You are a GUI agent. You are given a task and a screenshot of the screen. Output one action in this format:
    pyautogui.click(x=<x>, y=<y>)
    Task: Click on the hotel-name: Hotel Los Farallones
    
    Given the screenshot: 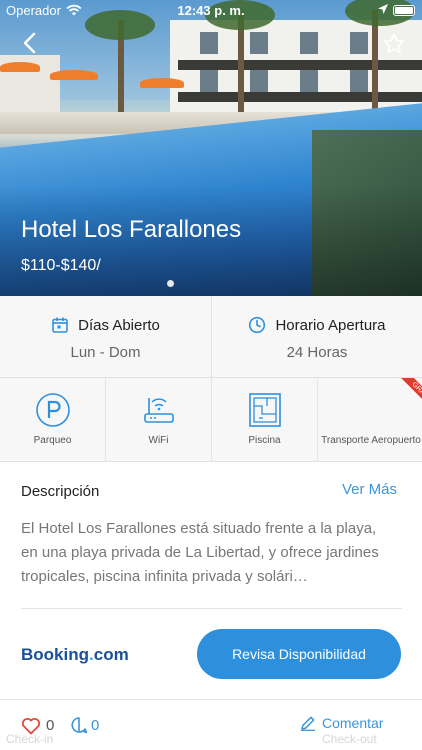 What is the action you would take?
    pyautogui.click(x=131, y=229)
    